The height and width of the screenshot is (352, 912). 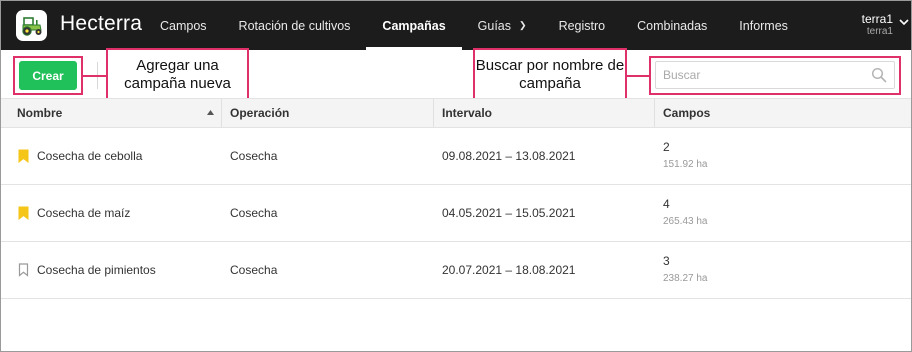 I want to click on fields-cell: 2 151.92 ha, so click(x=685, y=156).